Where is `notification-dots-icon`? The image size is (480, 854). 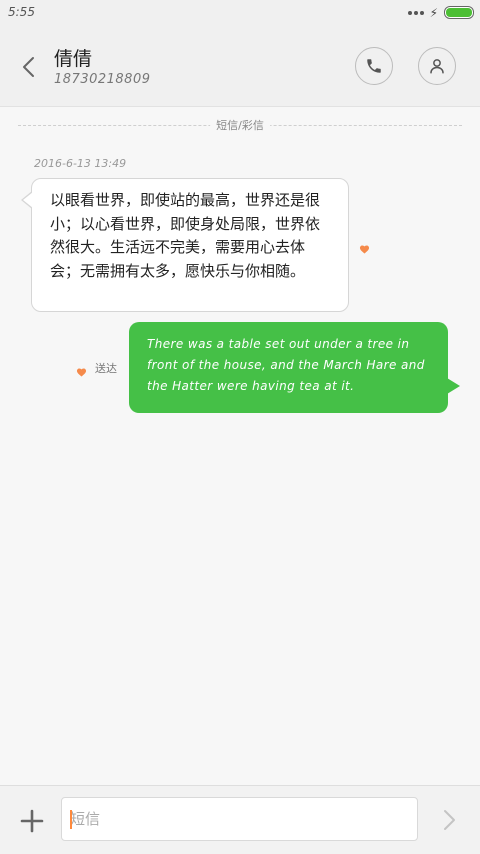 notification-dots-icon is located at coordinates (415, 12).